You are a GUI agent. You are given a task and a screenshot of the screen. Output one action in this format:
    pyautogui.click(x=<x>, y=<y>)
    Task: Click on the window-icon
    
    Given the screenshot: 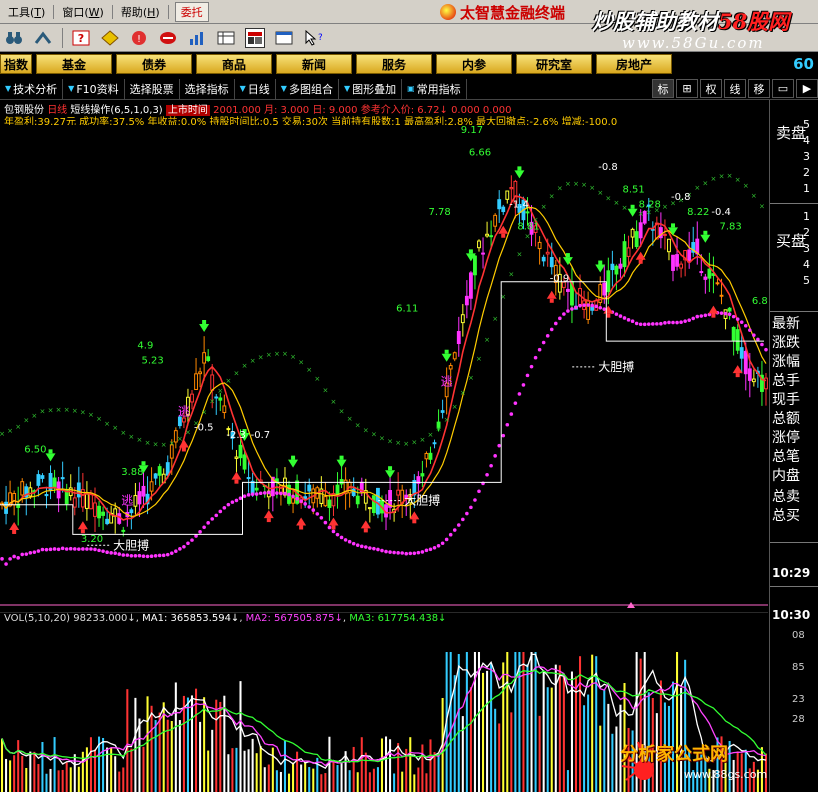 What is the action you would take?
    pyautogui.click(x=284, y=38)
    